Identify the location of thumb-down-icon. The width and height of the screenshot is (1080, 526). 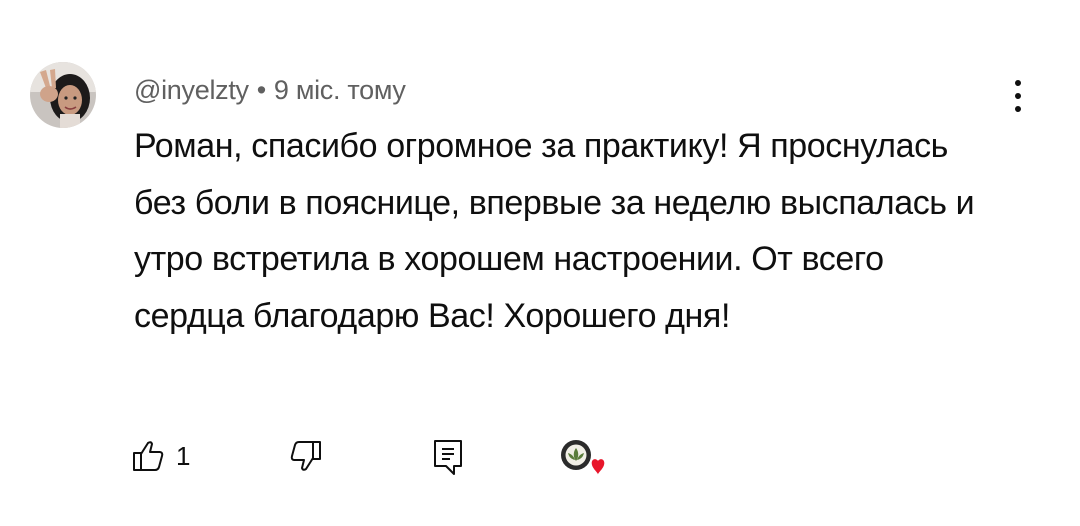
(305, 456).